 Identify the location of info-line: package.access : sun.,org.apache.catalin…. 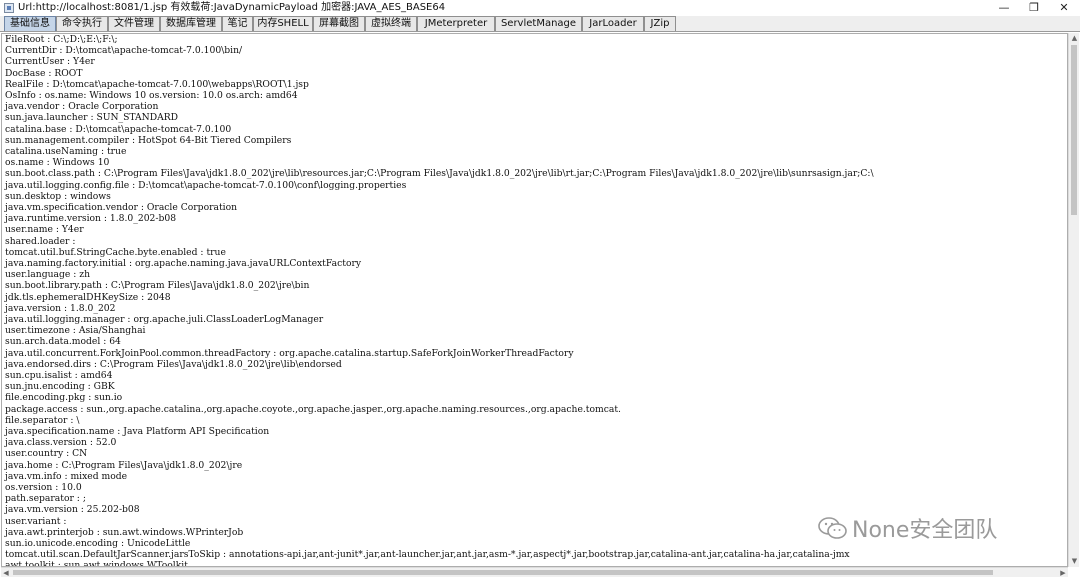
(313, 409).